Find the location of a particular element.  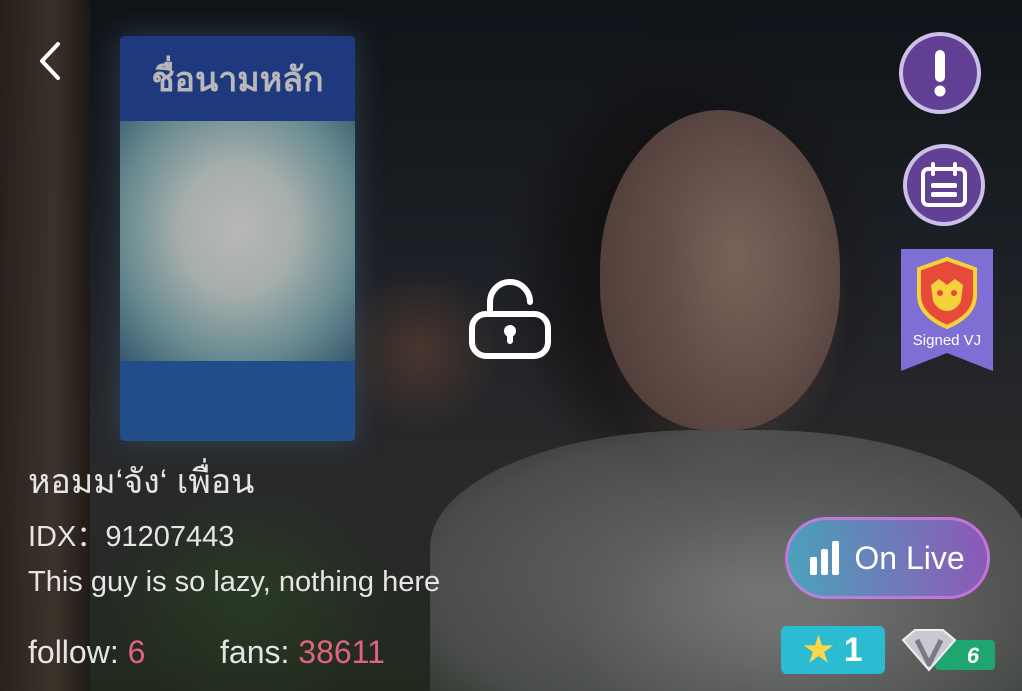

calendar-button is located at coordinates (944, 185).